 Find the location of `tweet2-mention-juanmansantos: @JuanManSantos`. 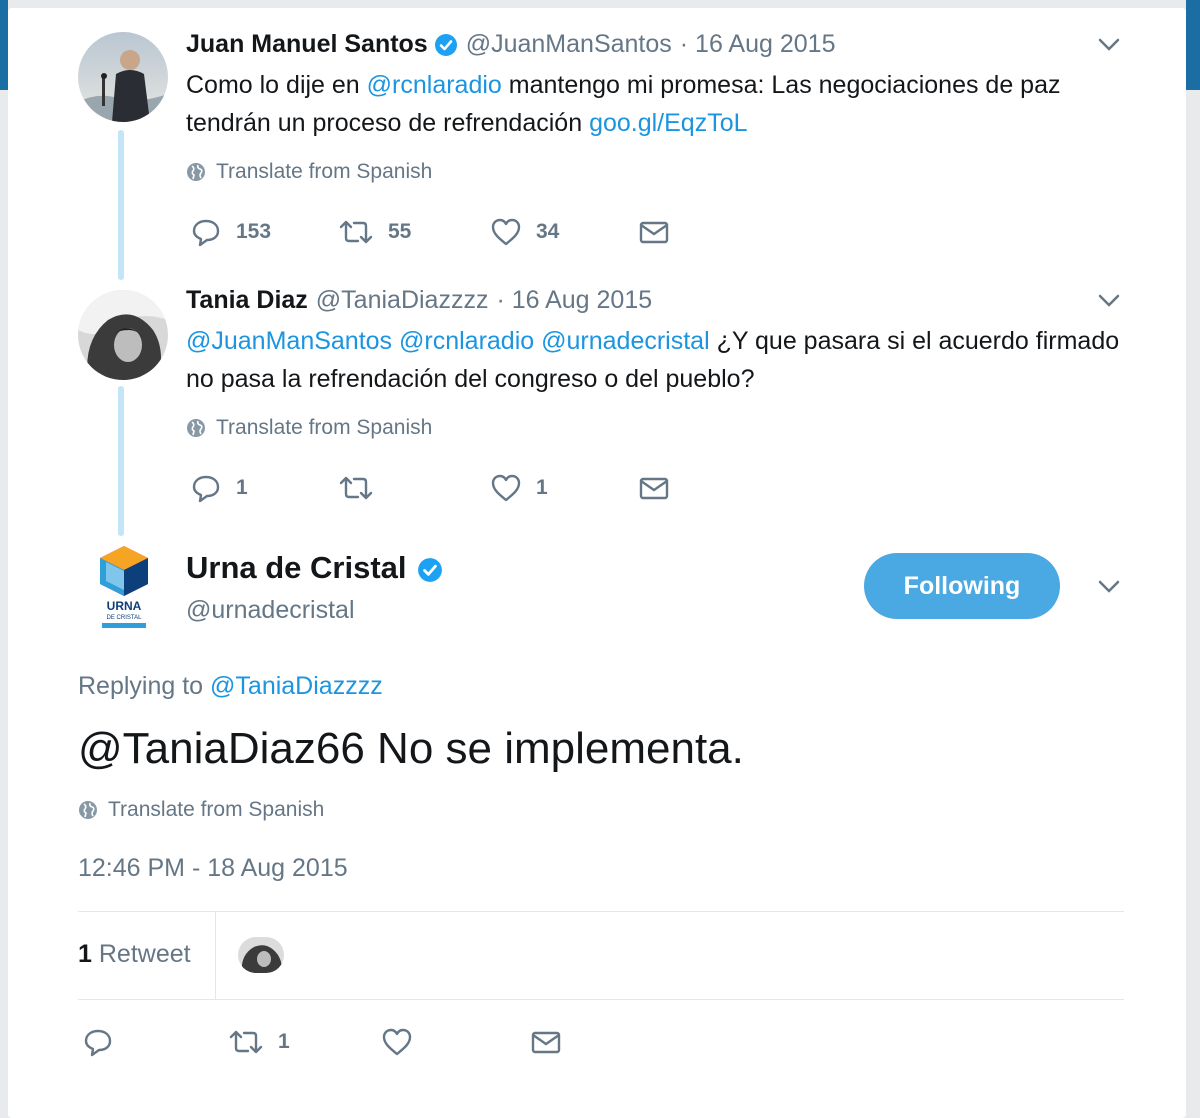

tweet2-mention-juanmansantos: @JuanManSantos is located at coordinates (289, 341).